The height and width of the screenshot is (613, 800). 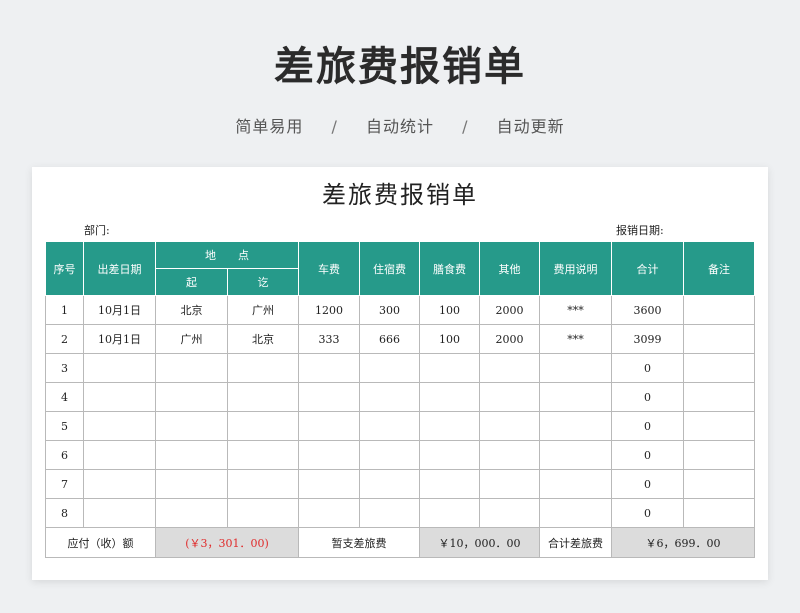 I want to click on cell-seq: 7, so click(x=64, y=484).